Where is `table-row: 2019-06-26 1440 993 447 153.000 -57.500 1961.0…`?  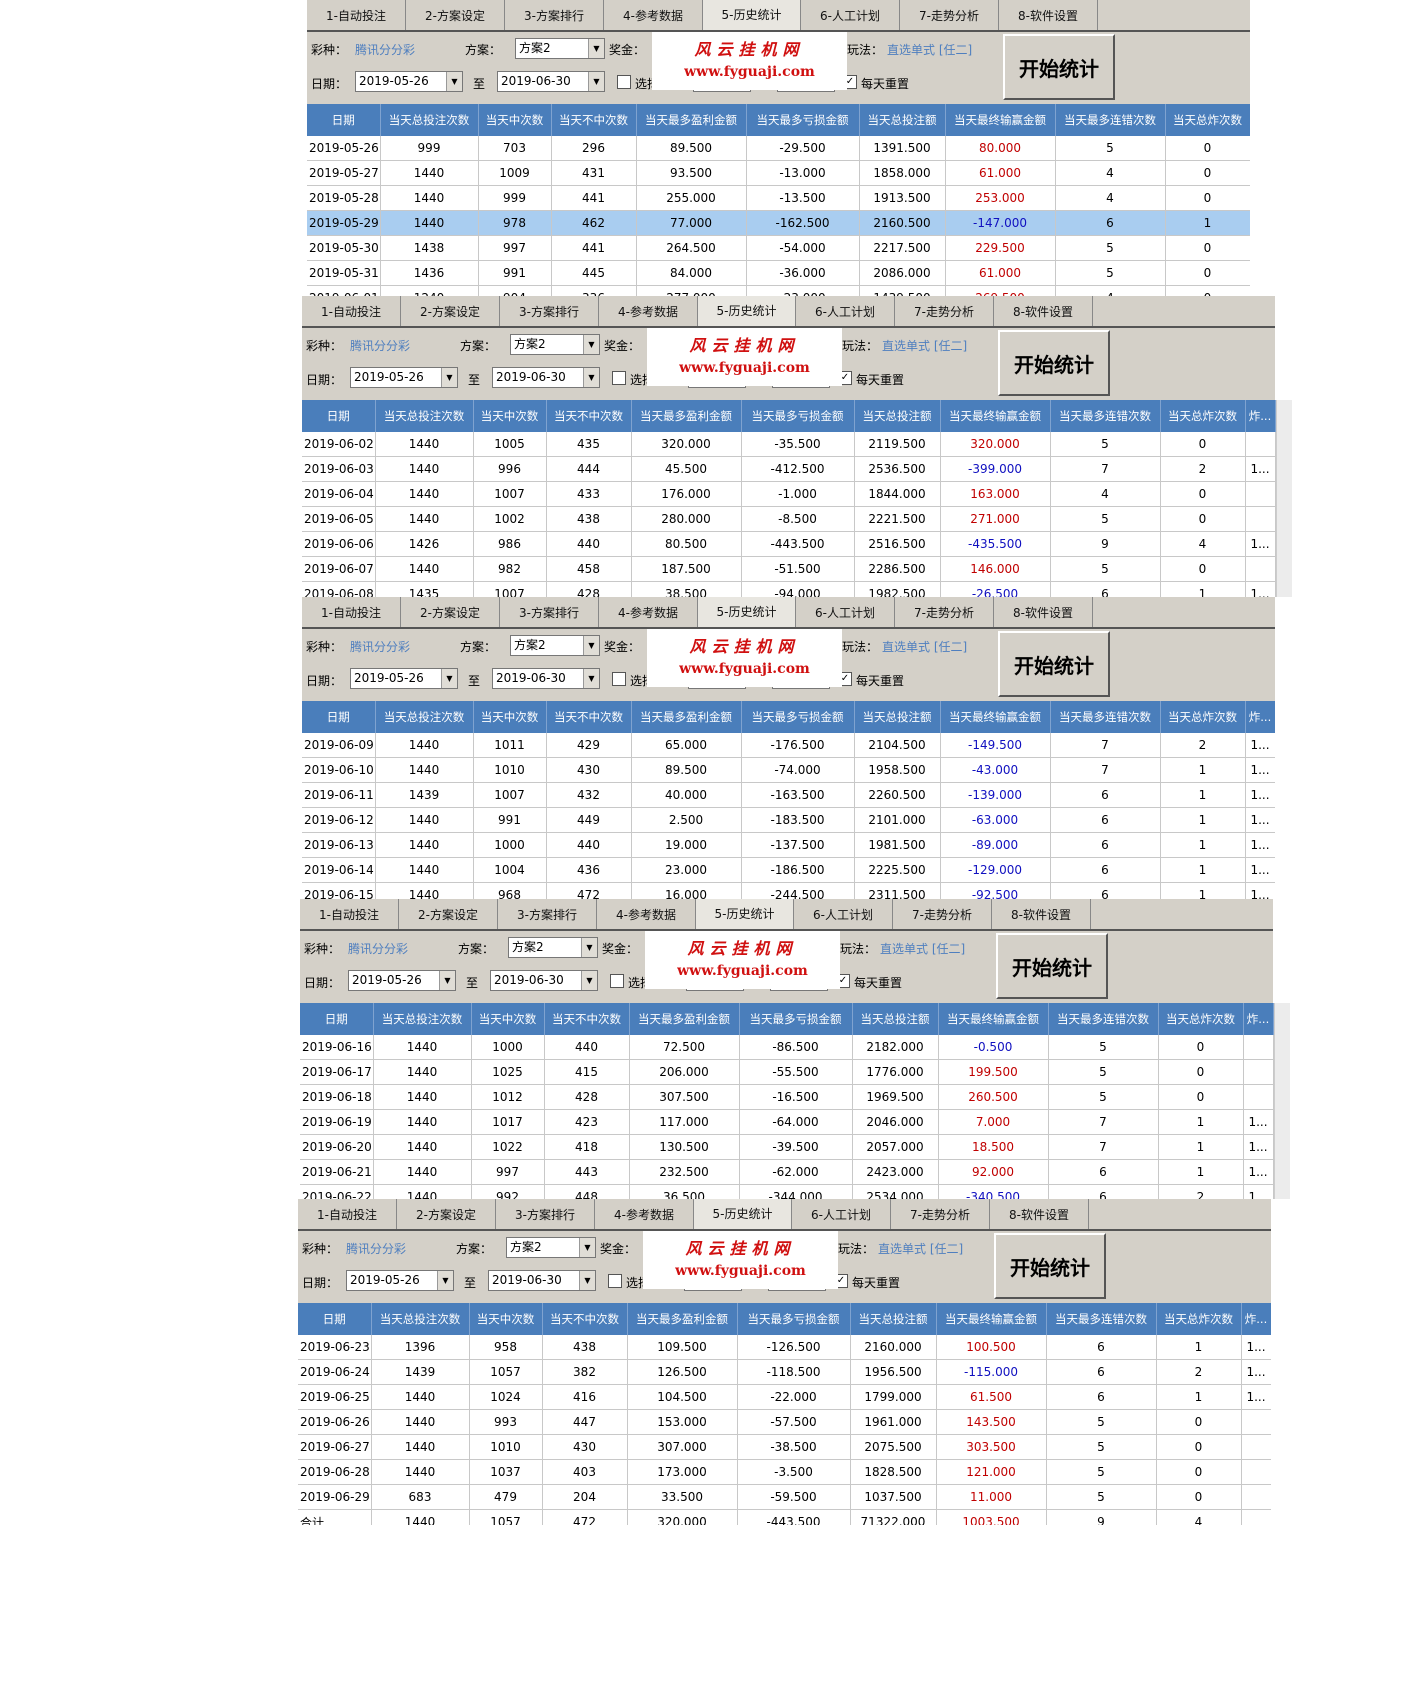 table-row: 2019-06-26 1440 993 447 153.000 -57.500 1961.0… is located at coordinates (784, 1422).